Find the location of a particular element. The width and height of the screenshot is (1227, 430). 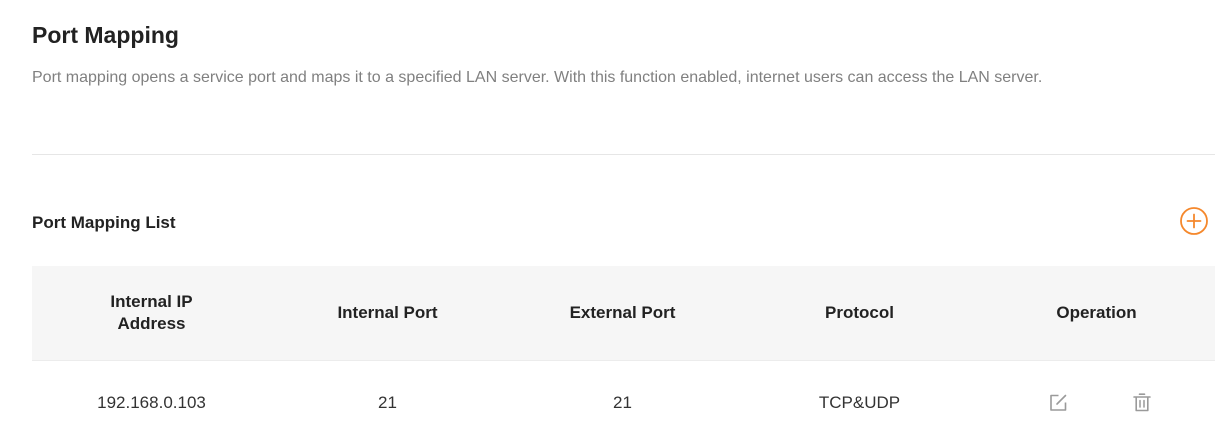

column-header-external-port: External Port is located at coordinates (622, 313).